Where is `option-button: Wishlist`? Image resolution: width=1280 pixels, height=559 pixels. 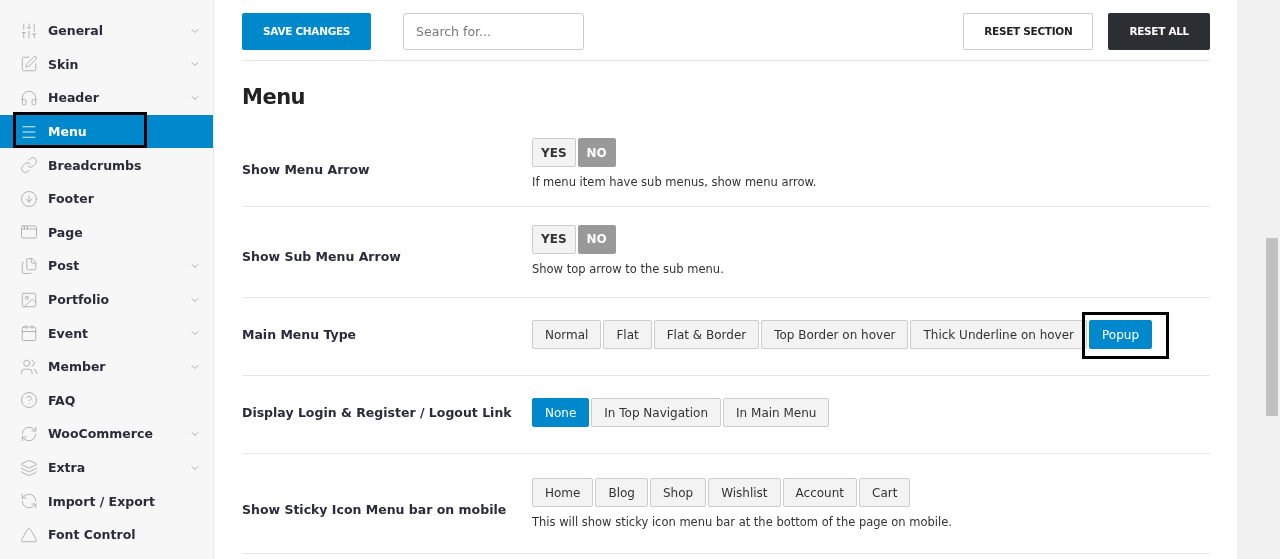 option-button: Wishlist is located at coordinates (744, 492).